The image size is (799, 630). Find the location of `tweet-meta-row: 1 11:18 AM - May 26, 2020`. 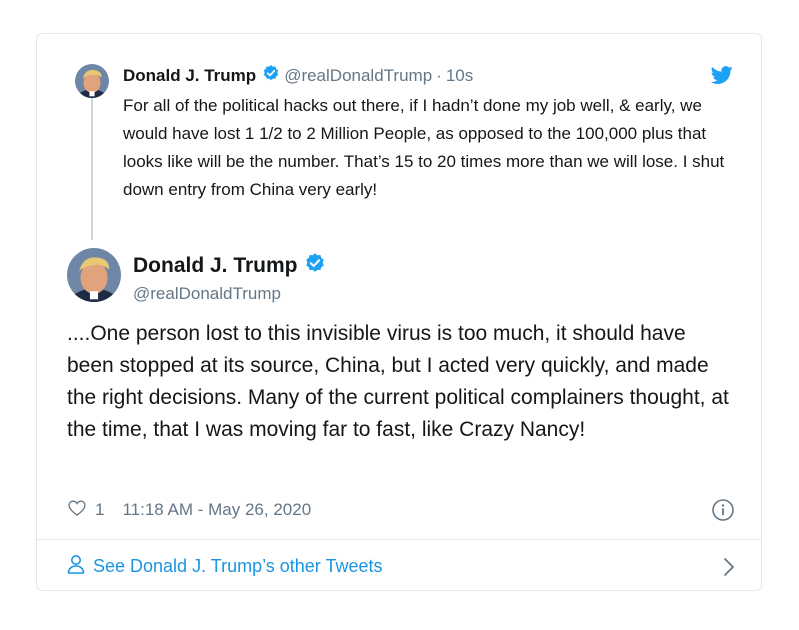

tweet-meta-row: 1 11:18 AM - May 26, 2020 is located at coordinates (401, 510).